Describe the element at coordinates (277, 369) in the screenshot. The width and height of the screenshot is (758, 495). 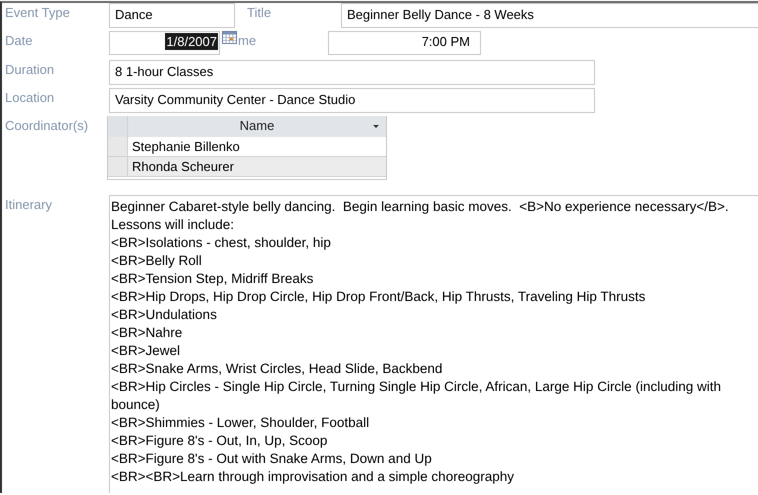
I see `memo-line: <BR>Snake Arms, Wrist Circles, Head Slide, Backbend` at that location.